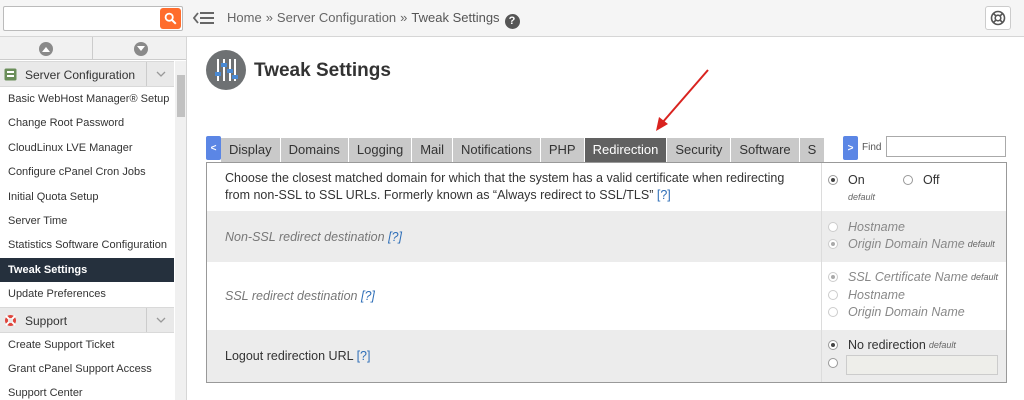 The image size is (1024, 400). I want to click on sidebar-scroll-up-button, so click(46, 48).